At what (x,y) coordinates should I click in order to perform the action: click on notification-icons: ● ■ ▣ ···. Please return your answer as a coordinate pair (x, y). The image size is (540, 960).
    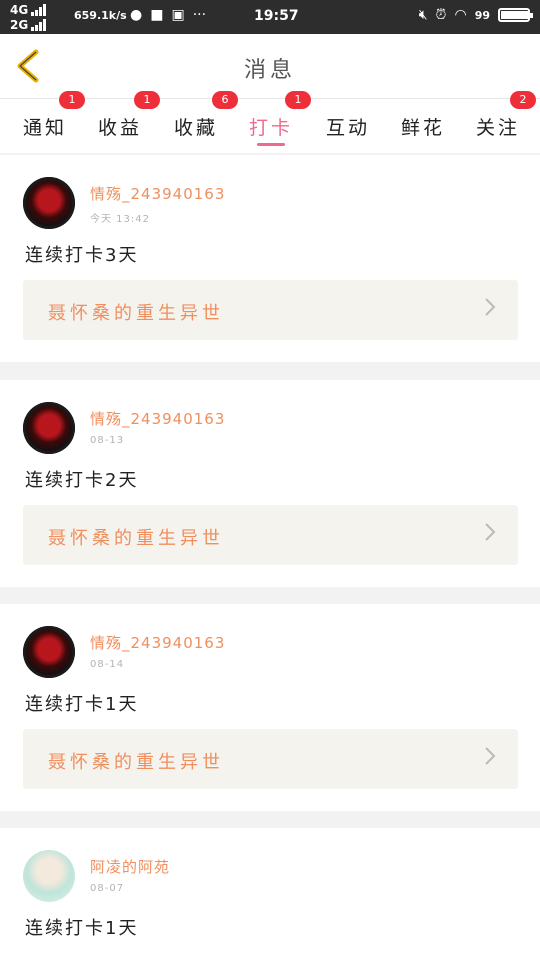
    Looking at the image, I should click on (168, 15).